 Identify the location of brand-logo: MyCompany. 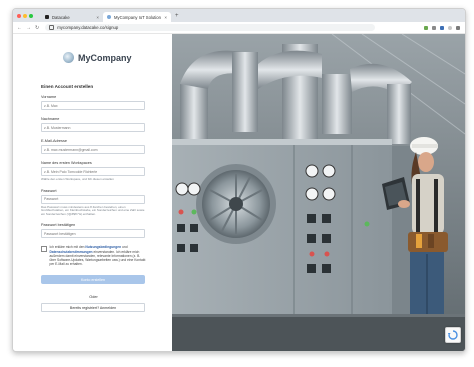
(97, 57).